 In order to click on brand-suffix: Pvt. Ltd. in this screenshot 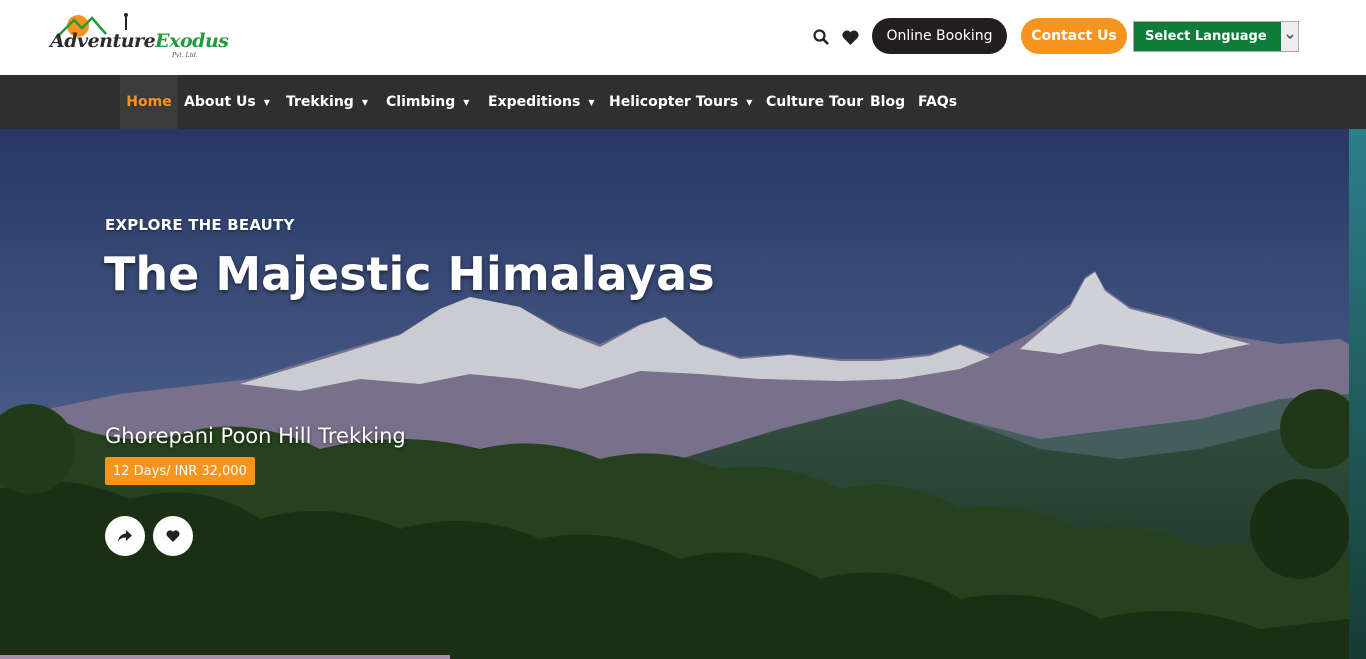, I will do `click(185, 55)`.